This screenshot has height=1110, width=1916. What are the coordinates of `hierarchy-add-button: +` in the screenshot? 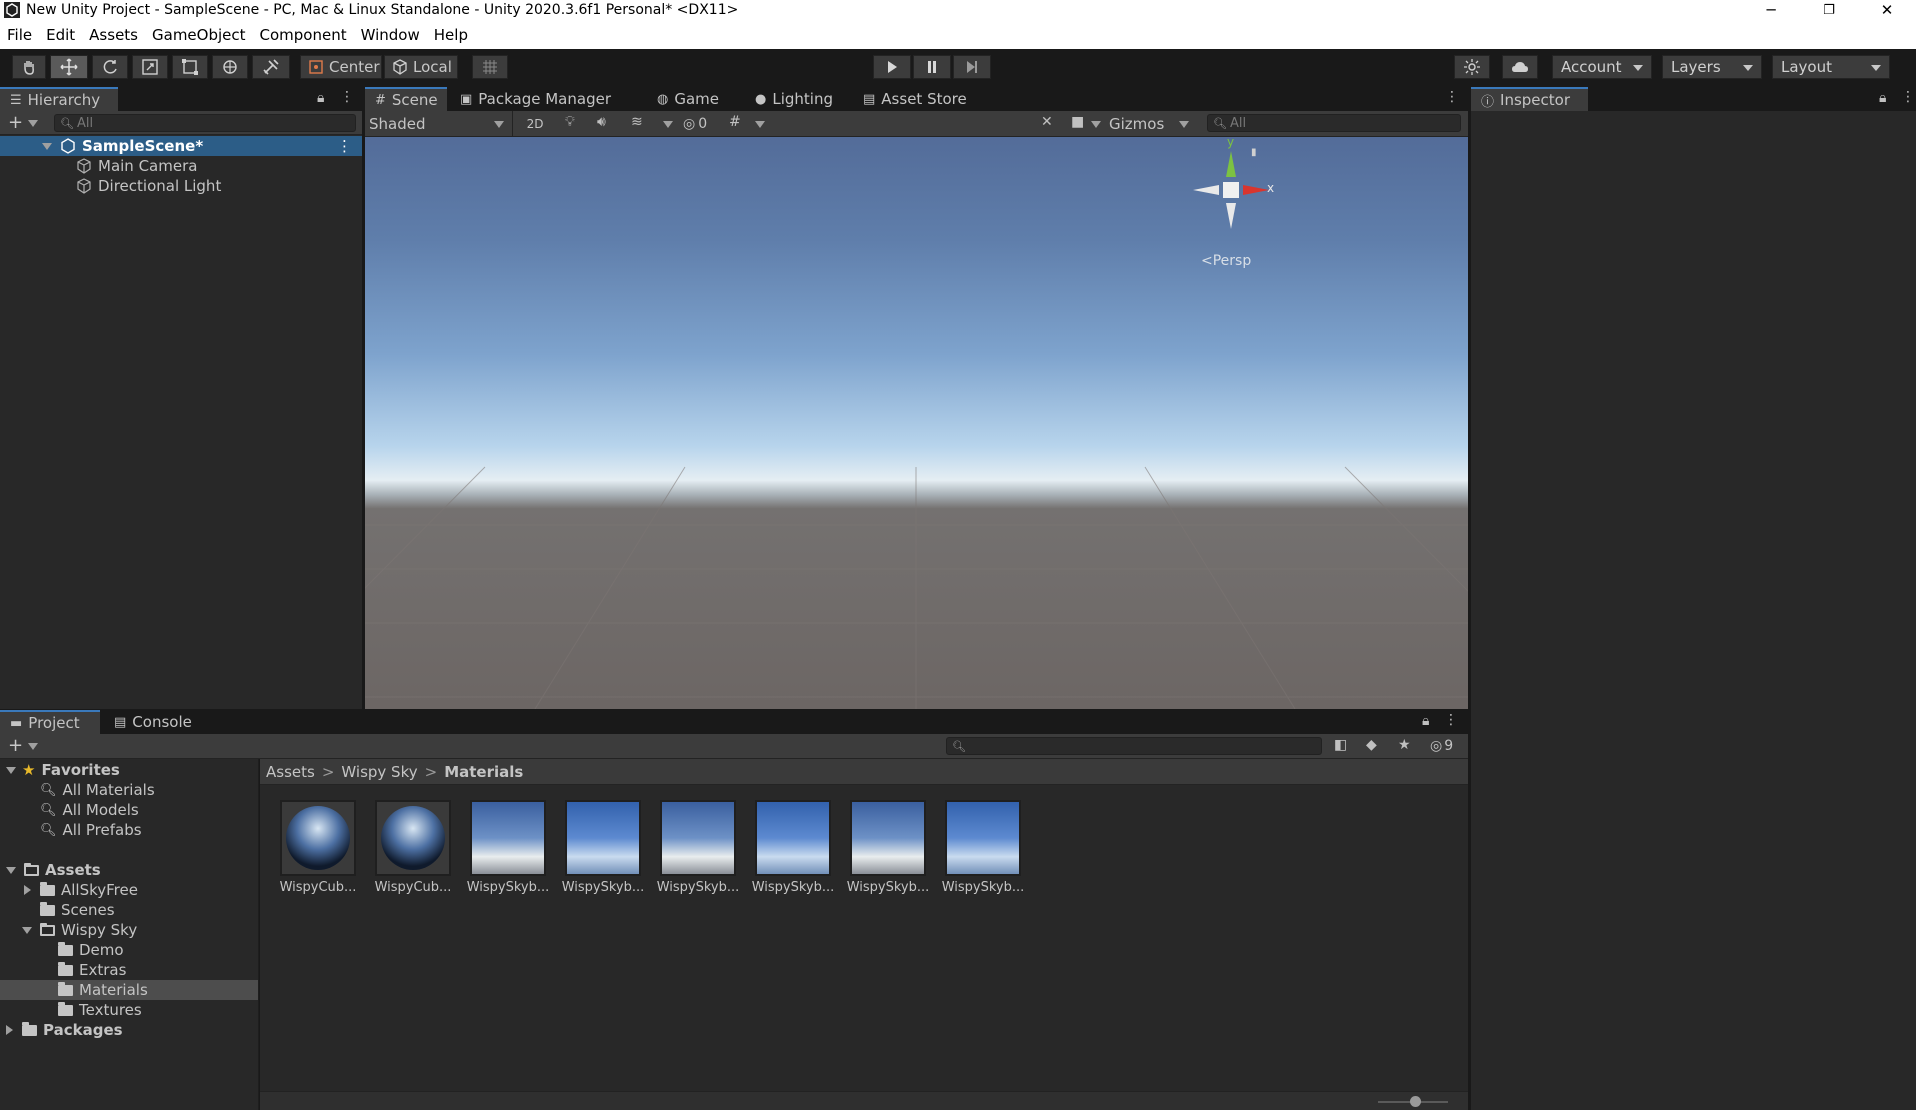 It's located at (15, 122).